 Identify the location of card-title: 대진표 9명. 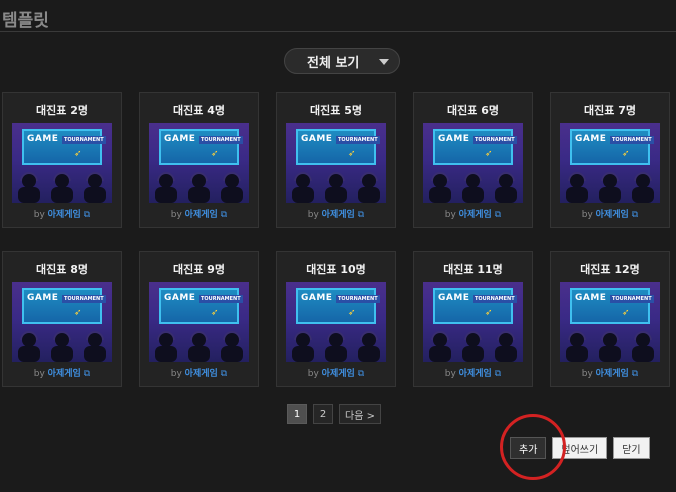
(199, 269).